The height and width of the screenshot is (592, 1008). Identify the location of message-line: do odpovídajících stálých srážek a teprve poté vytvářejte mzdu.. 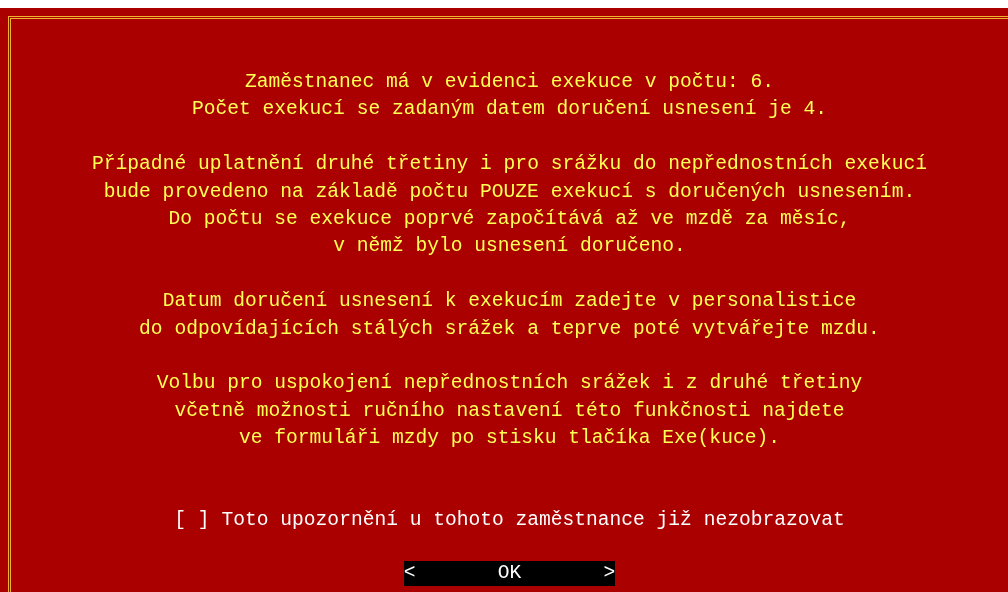
(509, 329).